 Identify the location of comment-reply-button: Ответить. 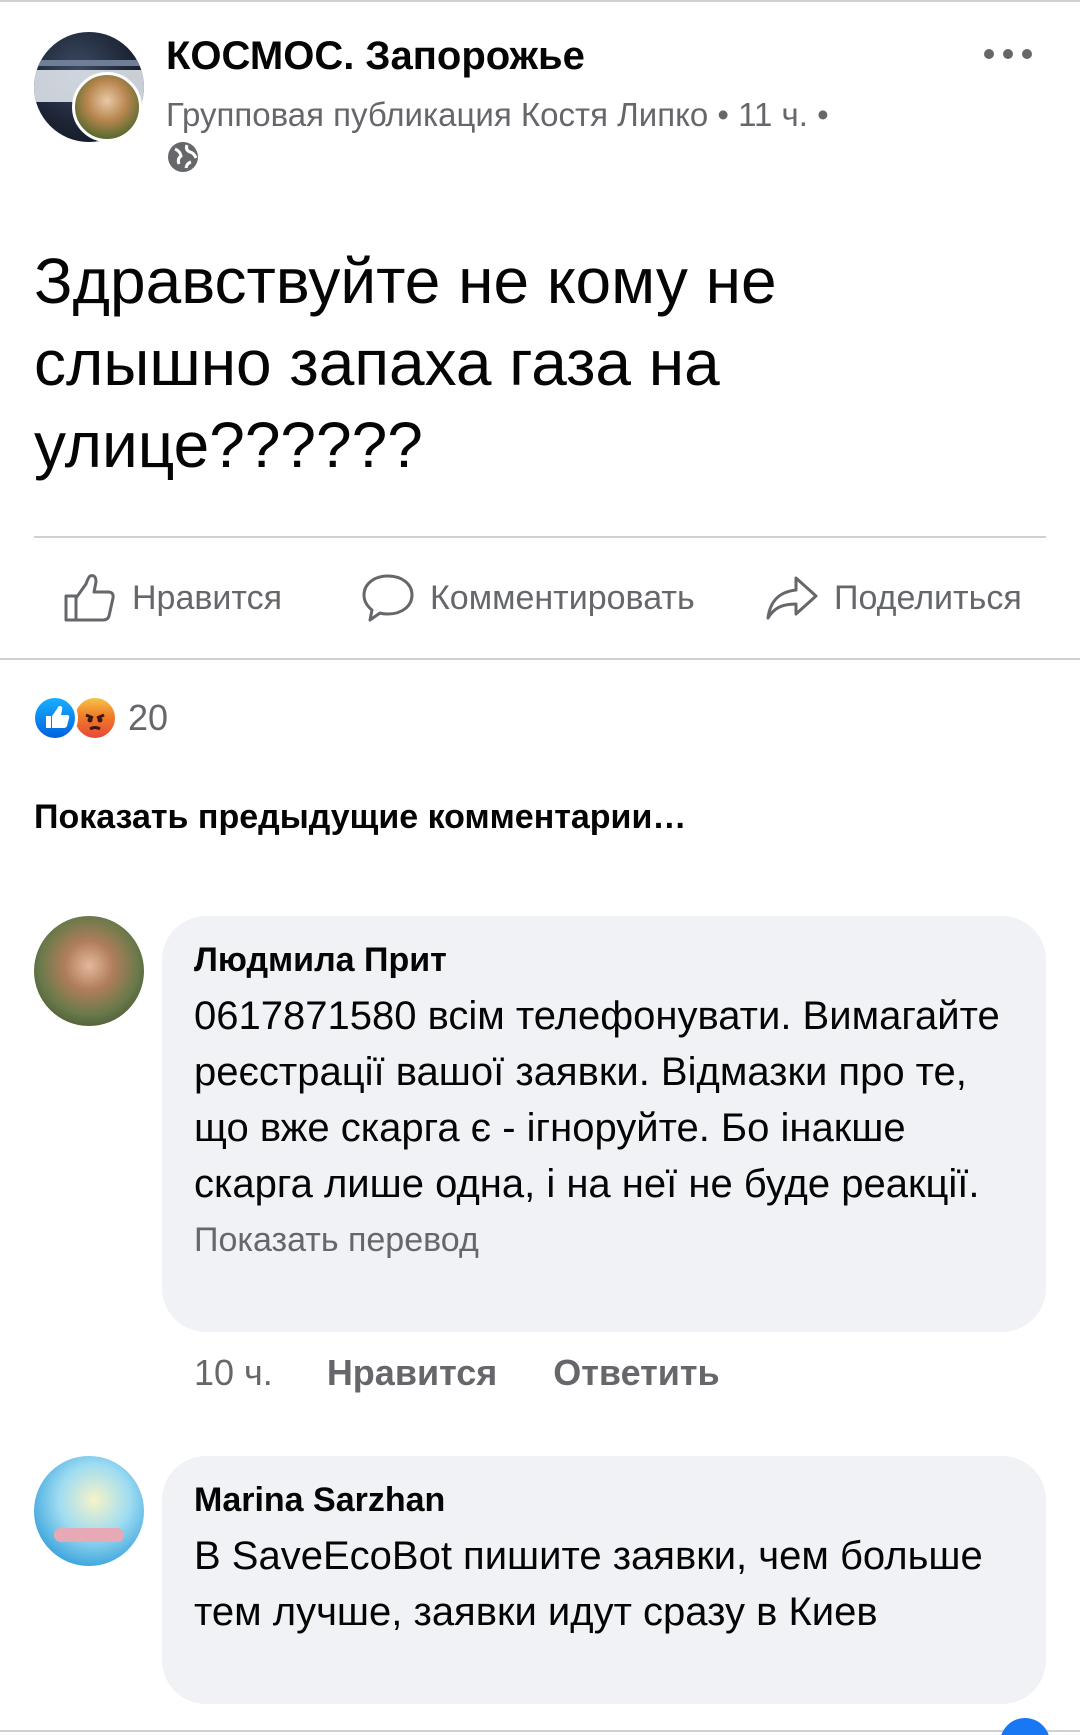
(636, 1373).